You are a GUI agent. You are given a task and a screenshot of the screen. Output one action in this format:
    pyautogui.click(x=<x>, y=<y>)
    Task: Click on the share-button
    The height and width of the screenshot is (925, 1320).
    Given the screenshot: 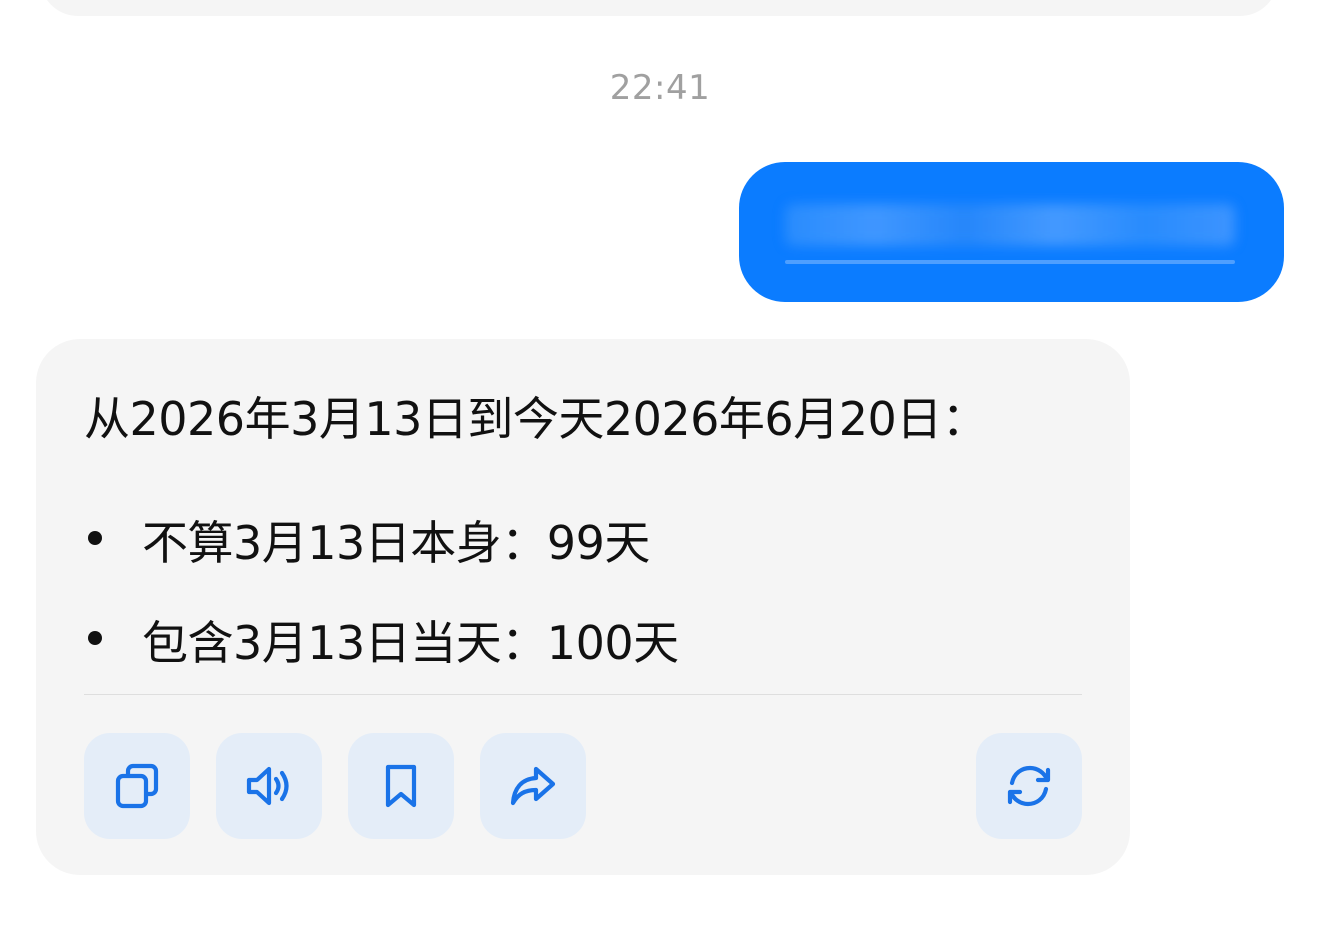 What is the action you would take?
    pyautogui.click(x=533, y=786)
    